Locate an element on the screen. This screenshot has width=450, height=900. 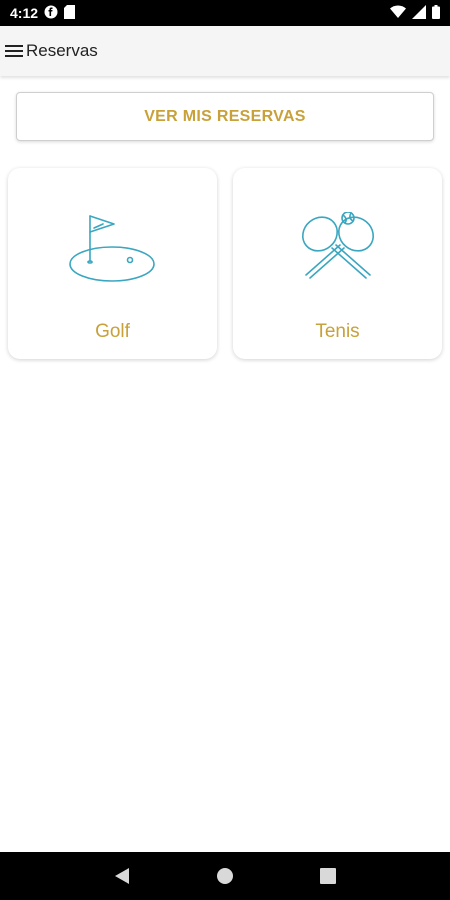
golf-flag-icon is located at coordinates (113, 250).